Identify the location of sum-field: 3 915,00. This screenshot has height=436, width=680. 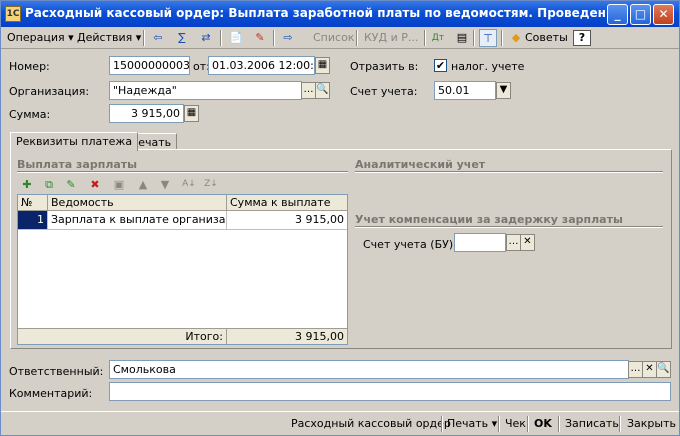
(146, 113).